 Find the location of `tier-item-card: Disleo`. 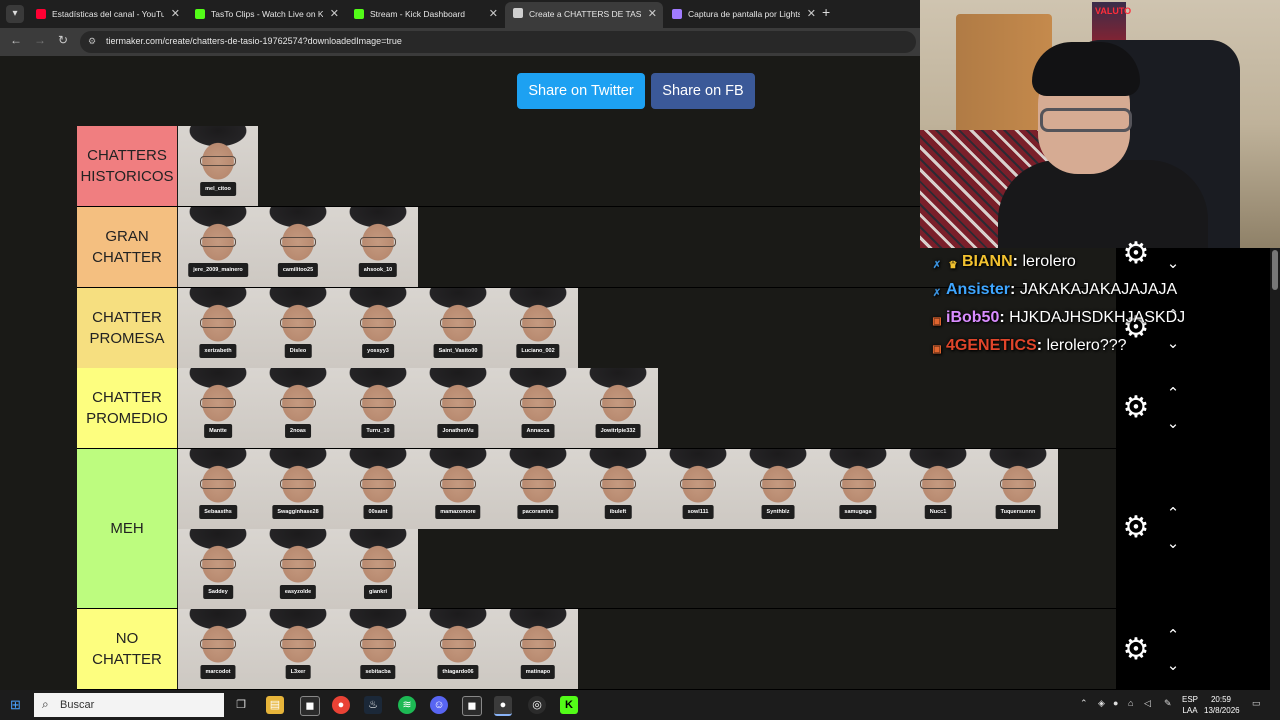

tier-item-card: Disleo is located at coordinates (298, 328).